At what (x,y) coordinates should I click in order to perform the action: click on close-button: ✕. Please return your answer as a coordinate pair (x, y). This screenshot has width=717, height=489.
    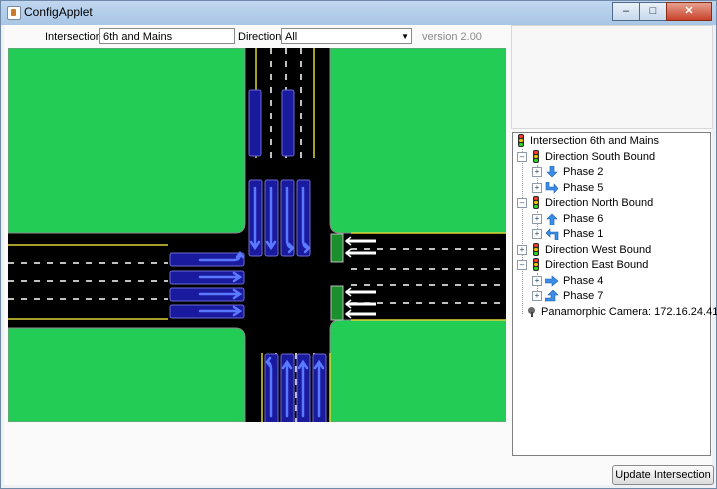
    Looking at the image, I should click on (689, 11).